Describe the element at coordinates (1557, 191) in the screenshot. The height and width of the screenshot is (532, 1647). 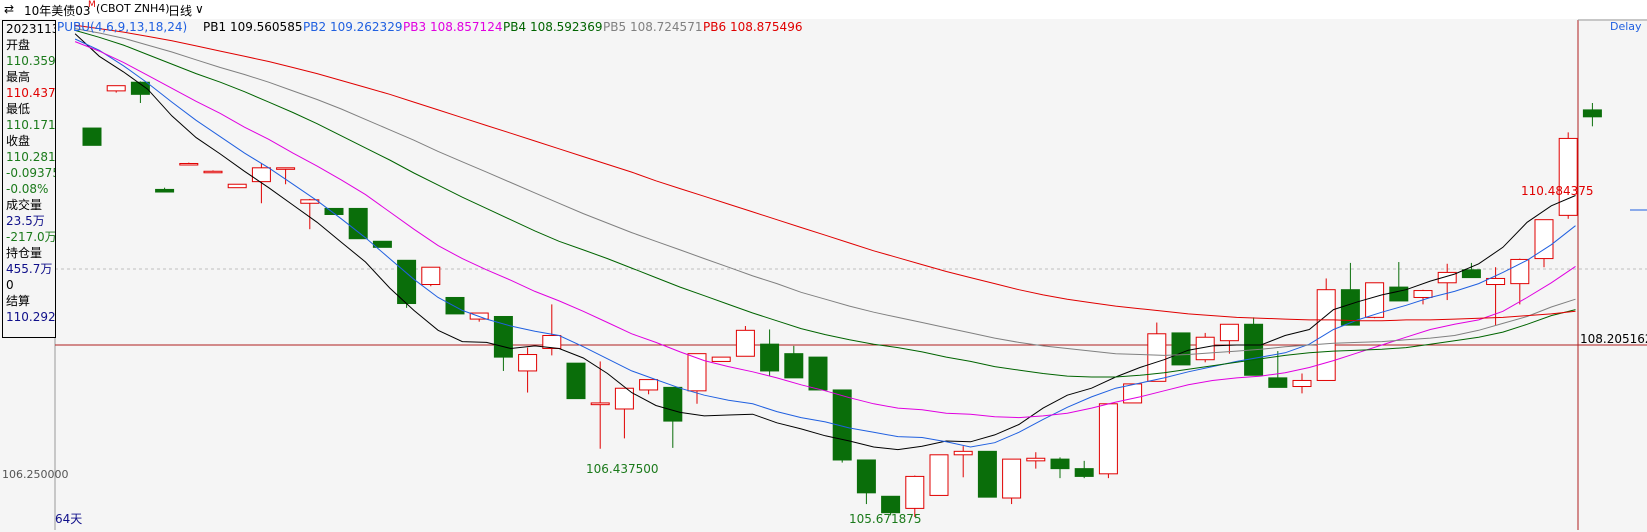
I see `high-annotation: 110.484375` at that location.